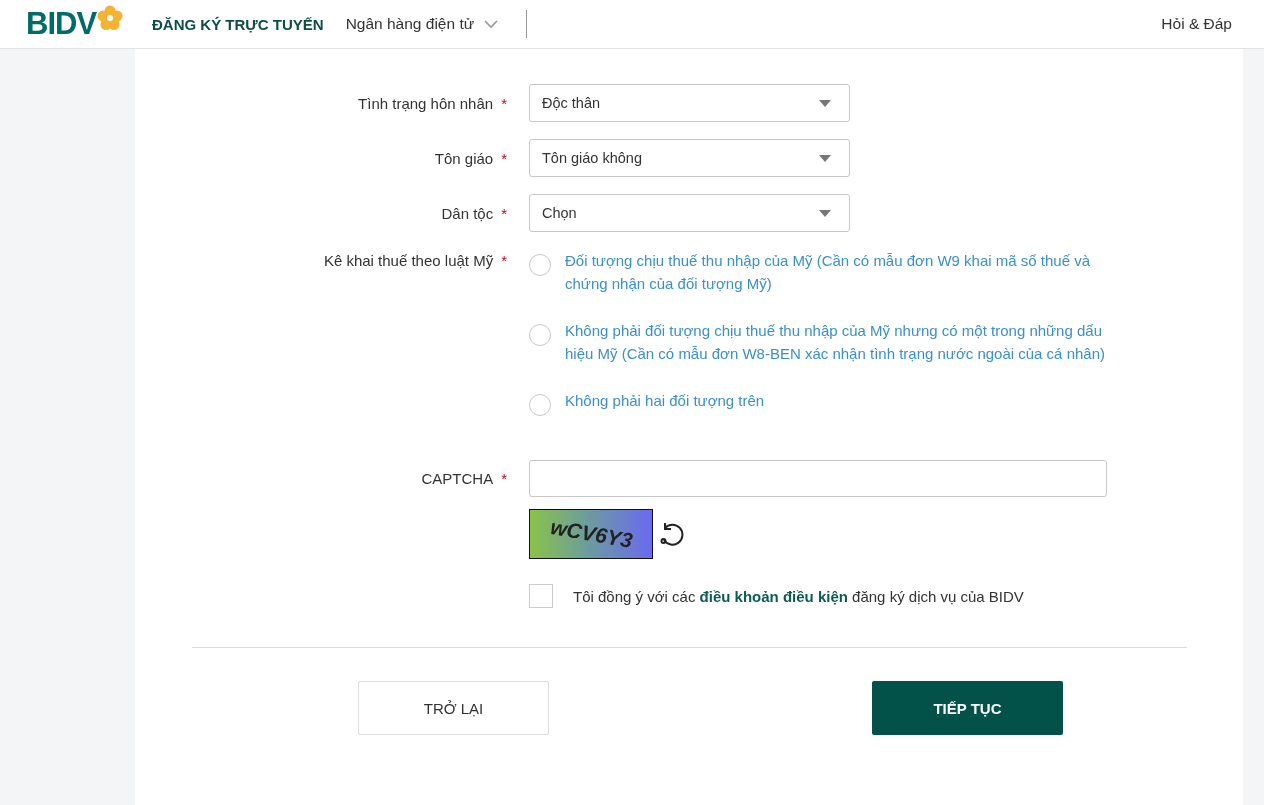 This screenshot has width=1264, height=805. What do you see at coordinates (61, 24) in the screenshot?
I see `bidv-logo: BIDV` at bounding box center [61, 24].